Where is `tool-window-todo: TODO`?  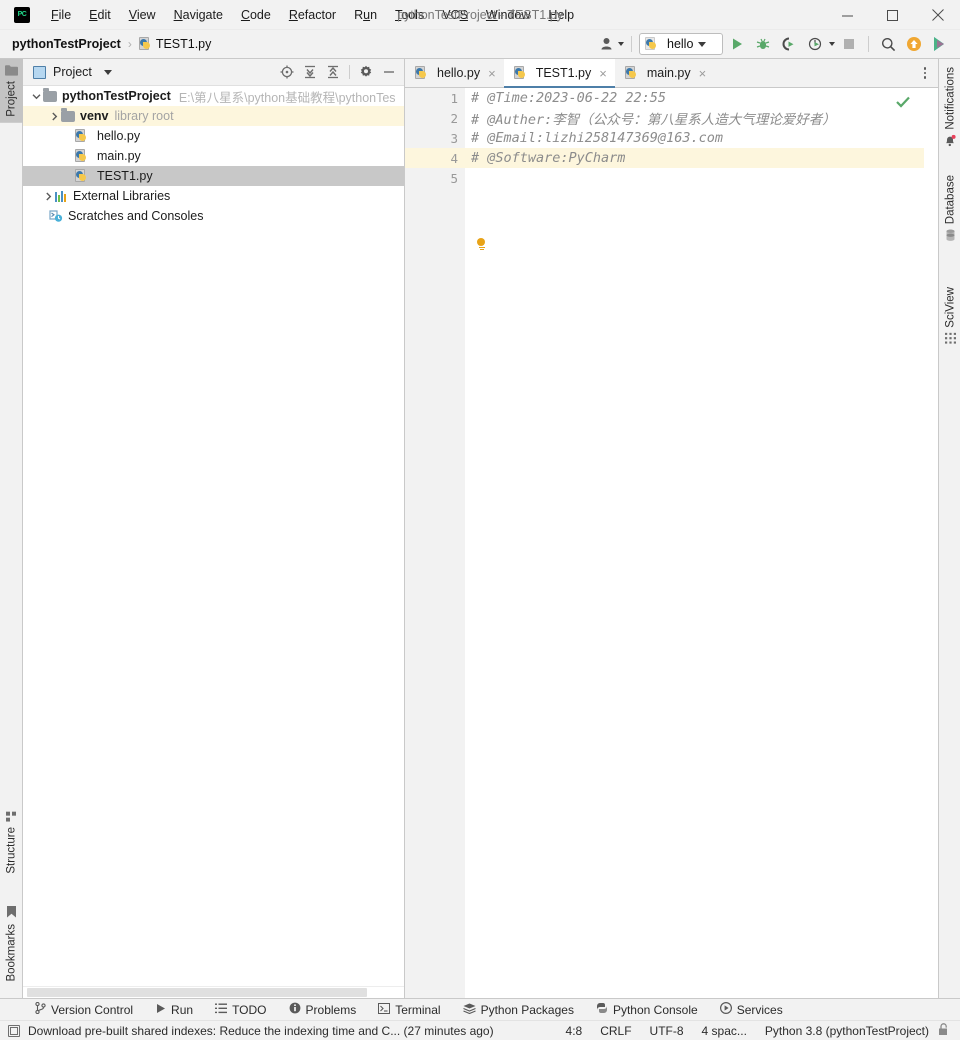
tool-window-todo: TODO is located at coordinates (240, 1010).